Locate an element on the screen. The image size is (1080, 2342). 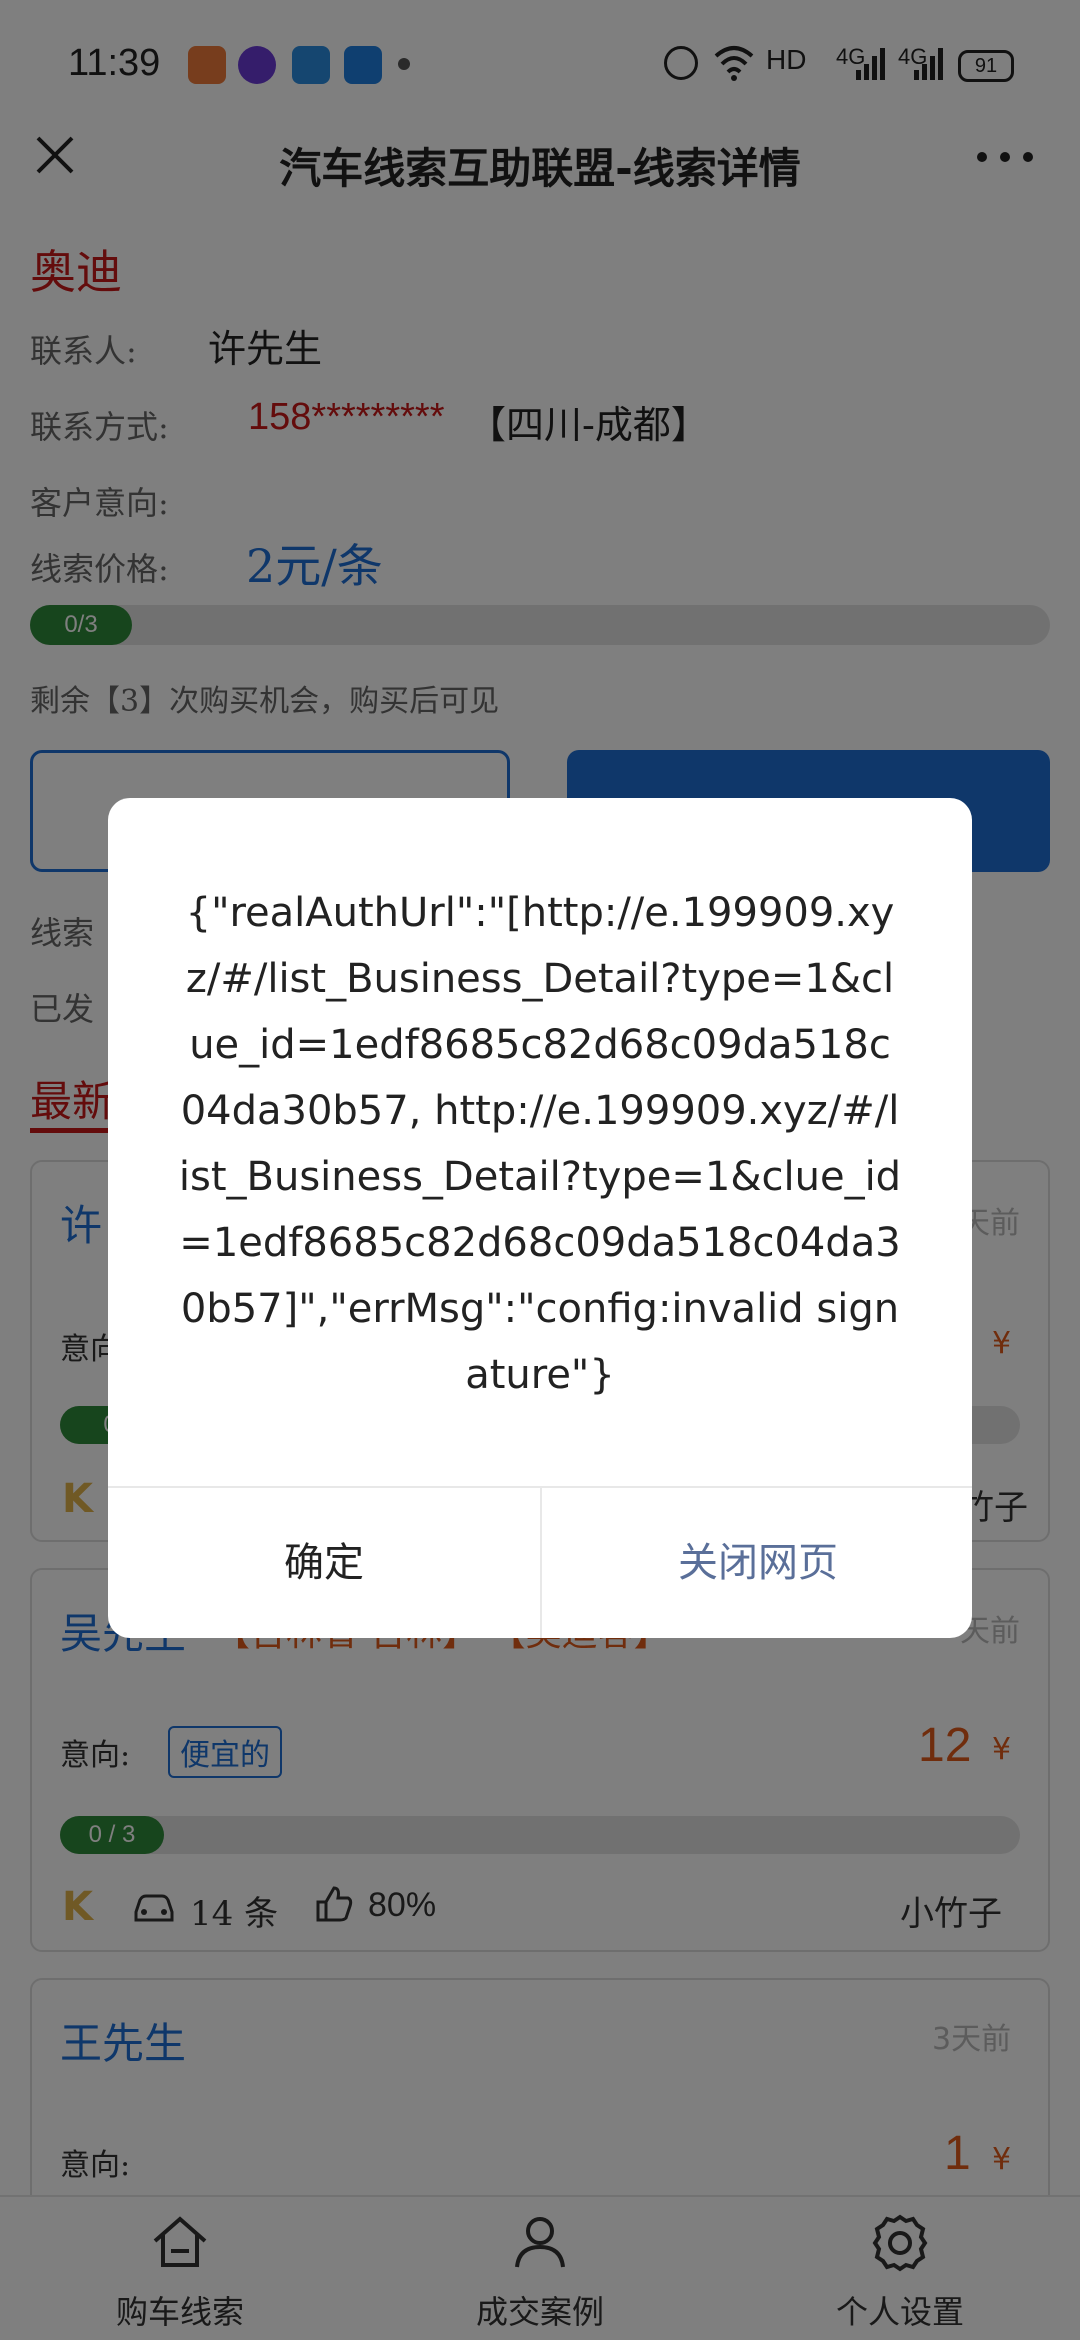
close-page-button: 关闭网页 is located at coordinates (757, 1563).